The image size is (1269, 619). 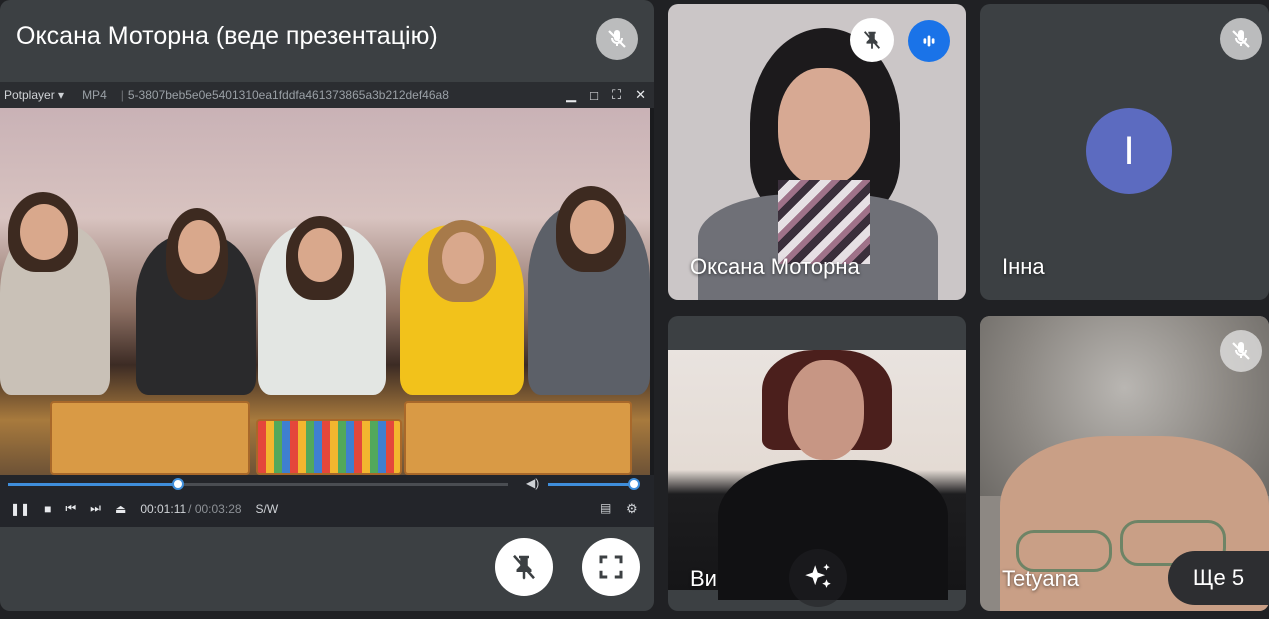 What do you see at coordinates (120, 509) in the screenshot?
I see `eject-icon: ⏏` at bounding box center [120, 509].